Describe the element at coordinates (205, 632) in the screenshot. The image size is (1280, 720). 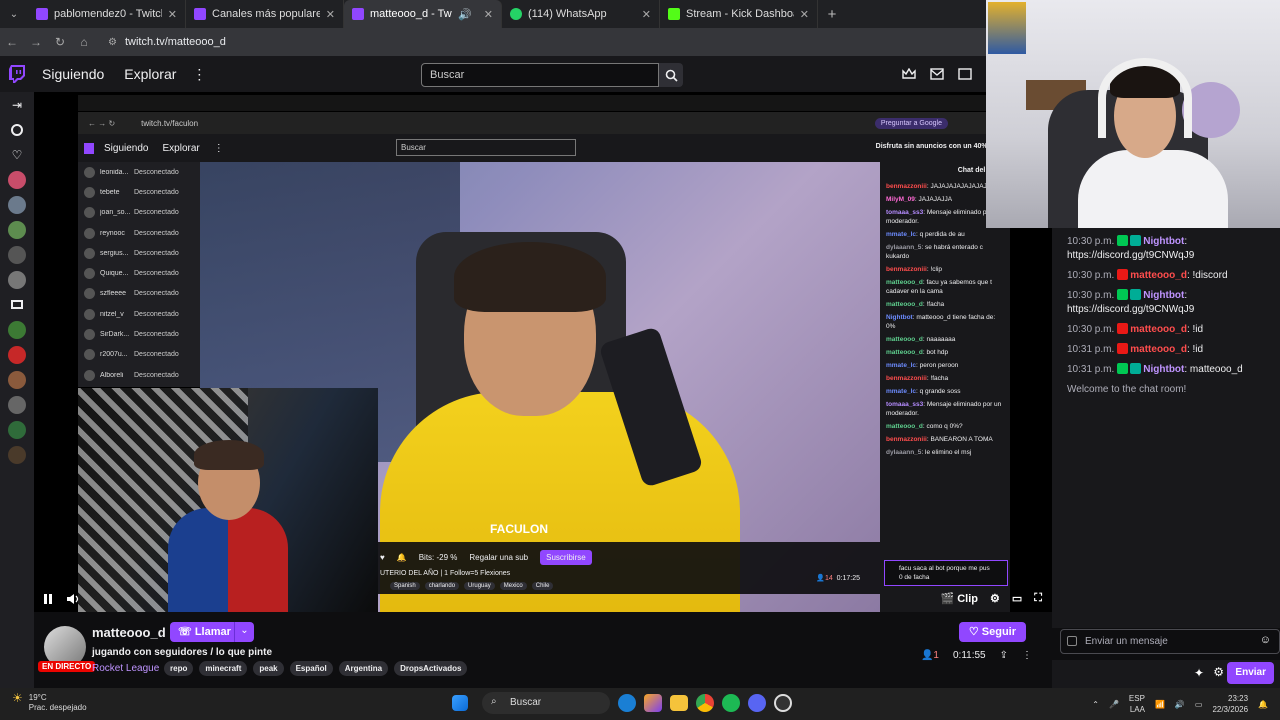
I see `call-button: ☏ Llamar` at that location.